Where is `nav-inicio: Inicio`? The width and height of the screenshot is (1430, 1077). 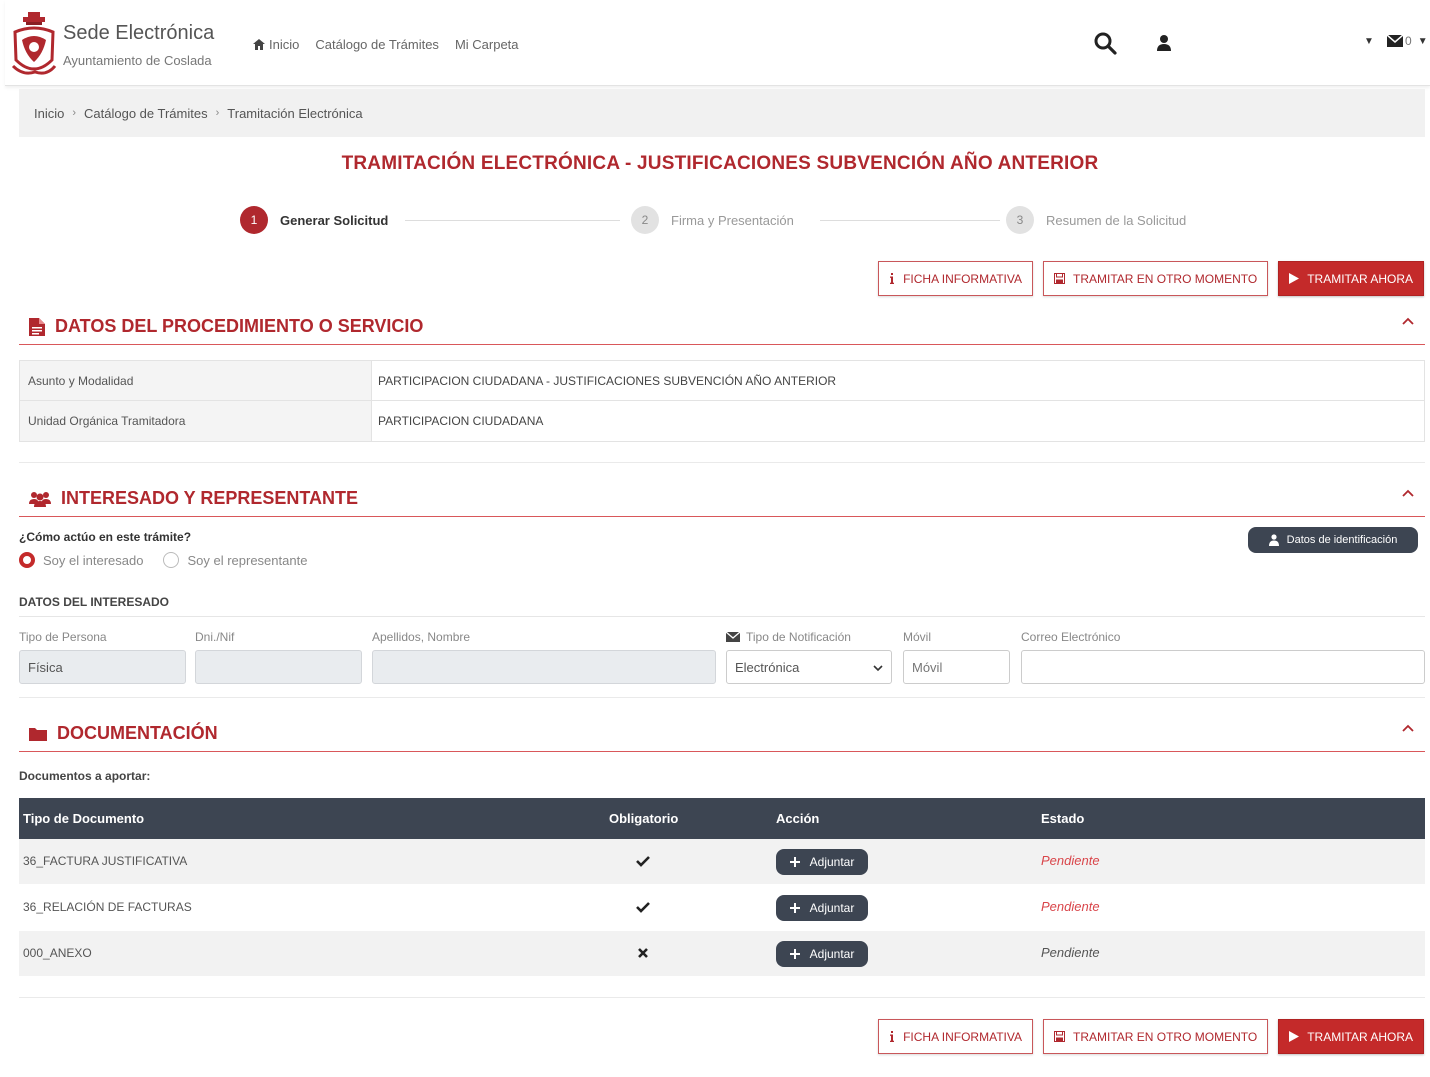
nav-inicio: Inicio is located at coordinates (276, 44).